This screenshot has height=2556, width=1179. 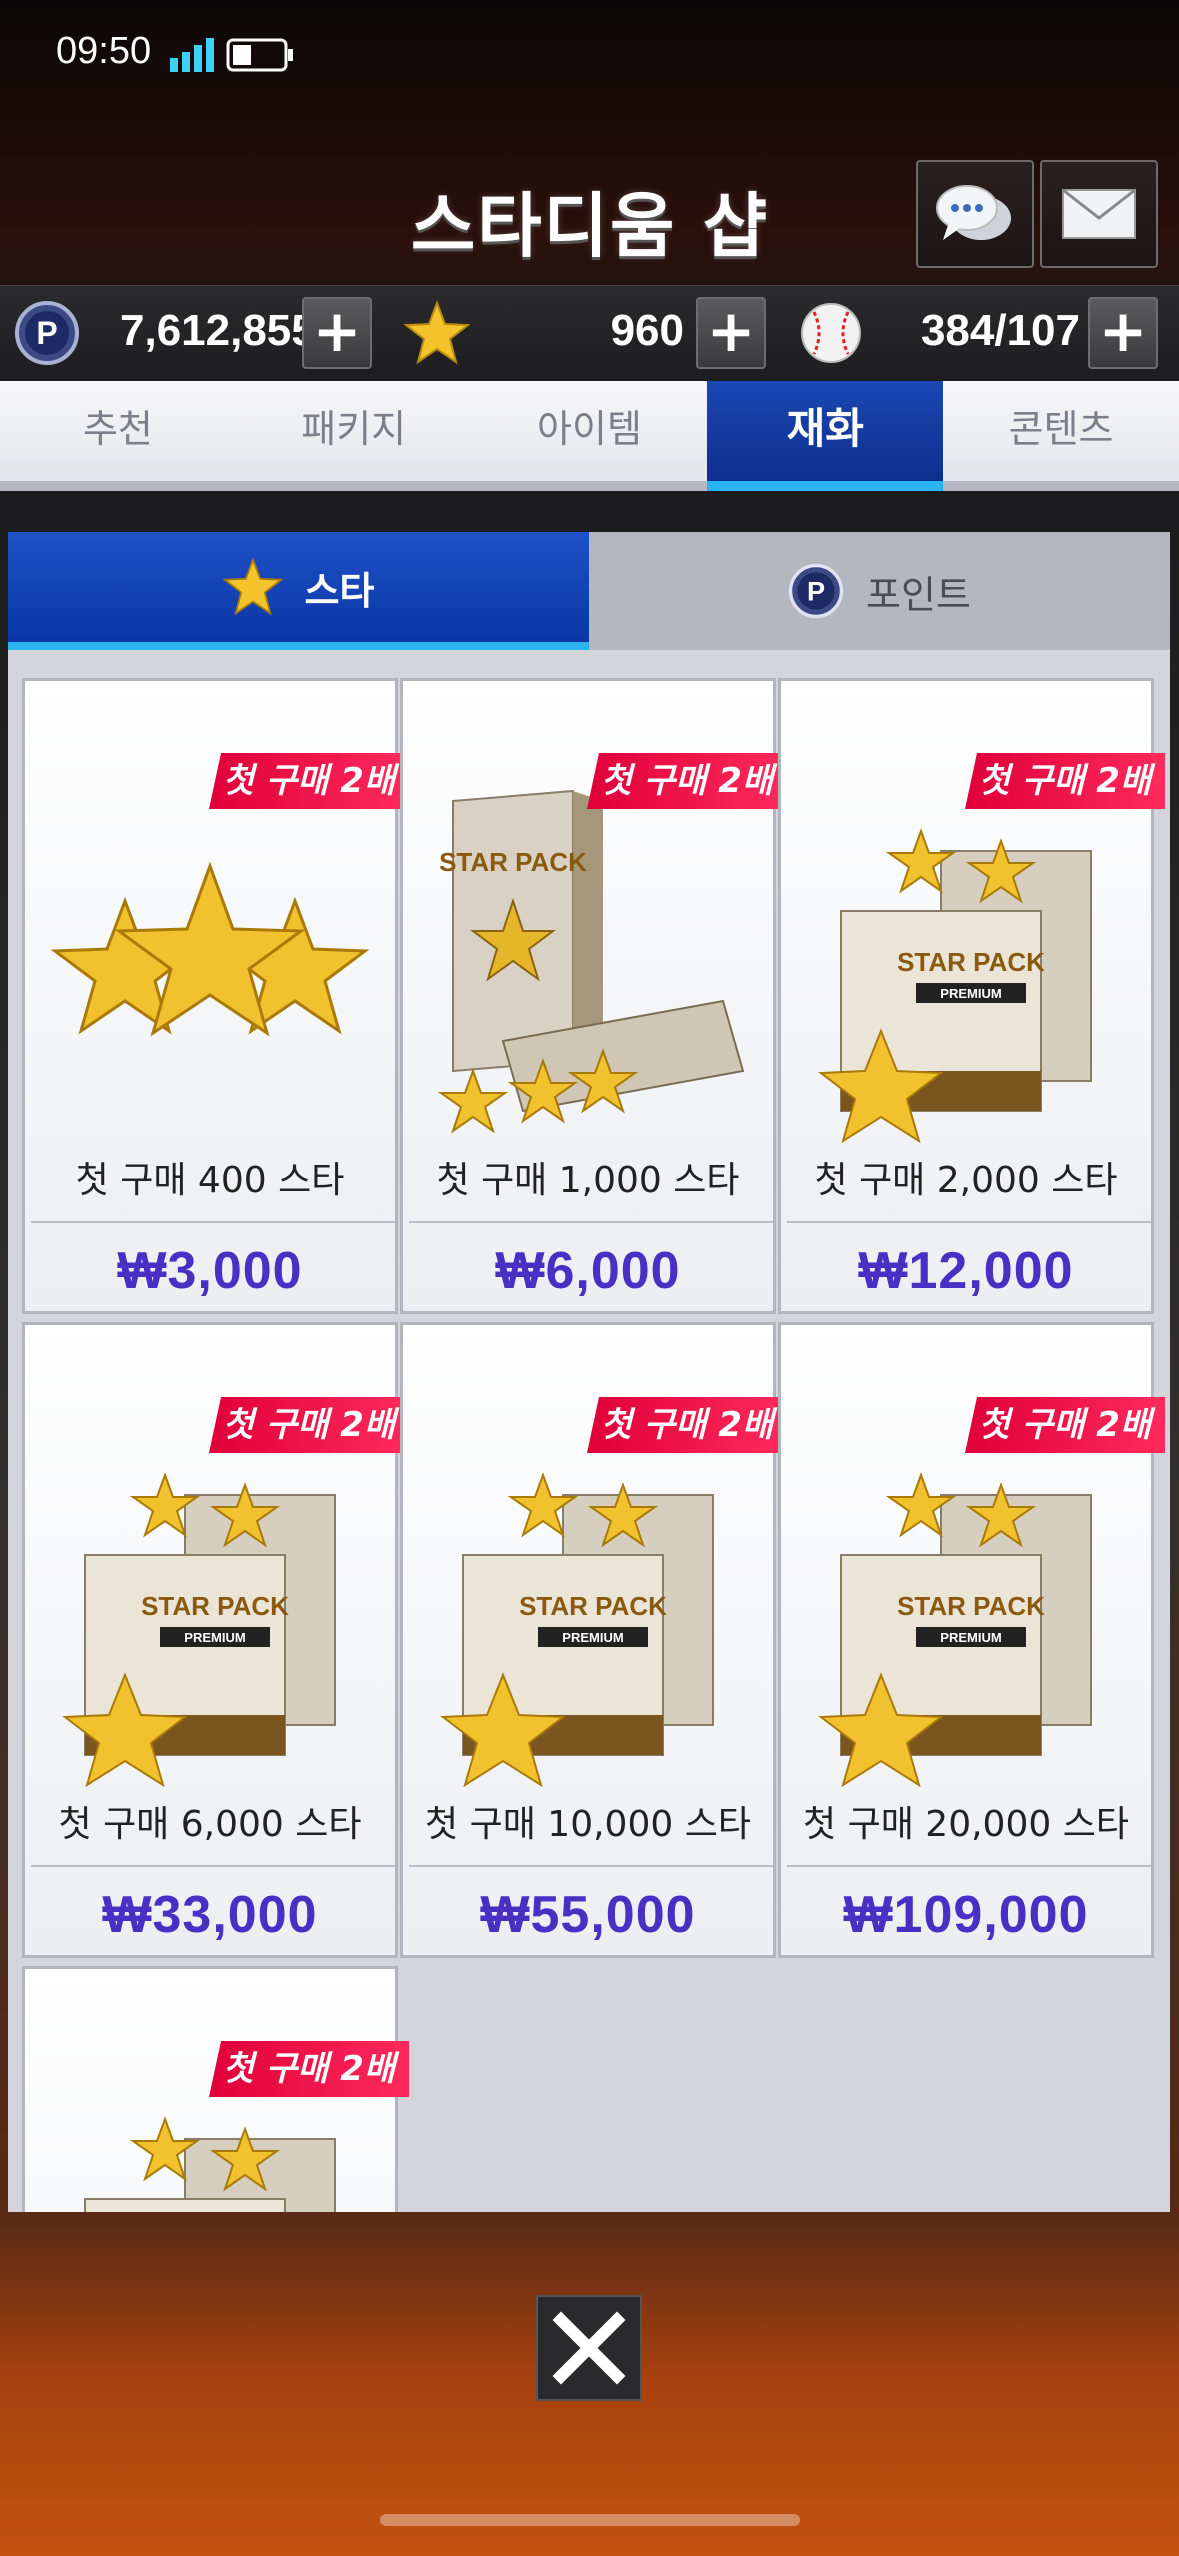 I want to click on balls-balance: 384/107, so click(x=1000, y=330).